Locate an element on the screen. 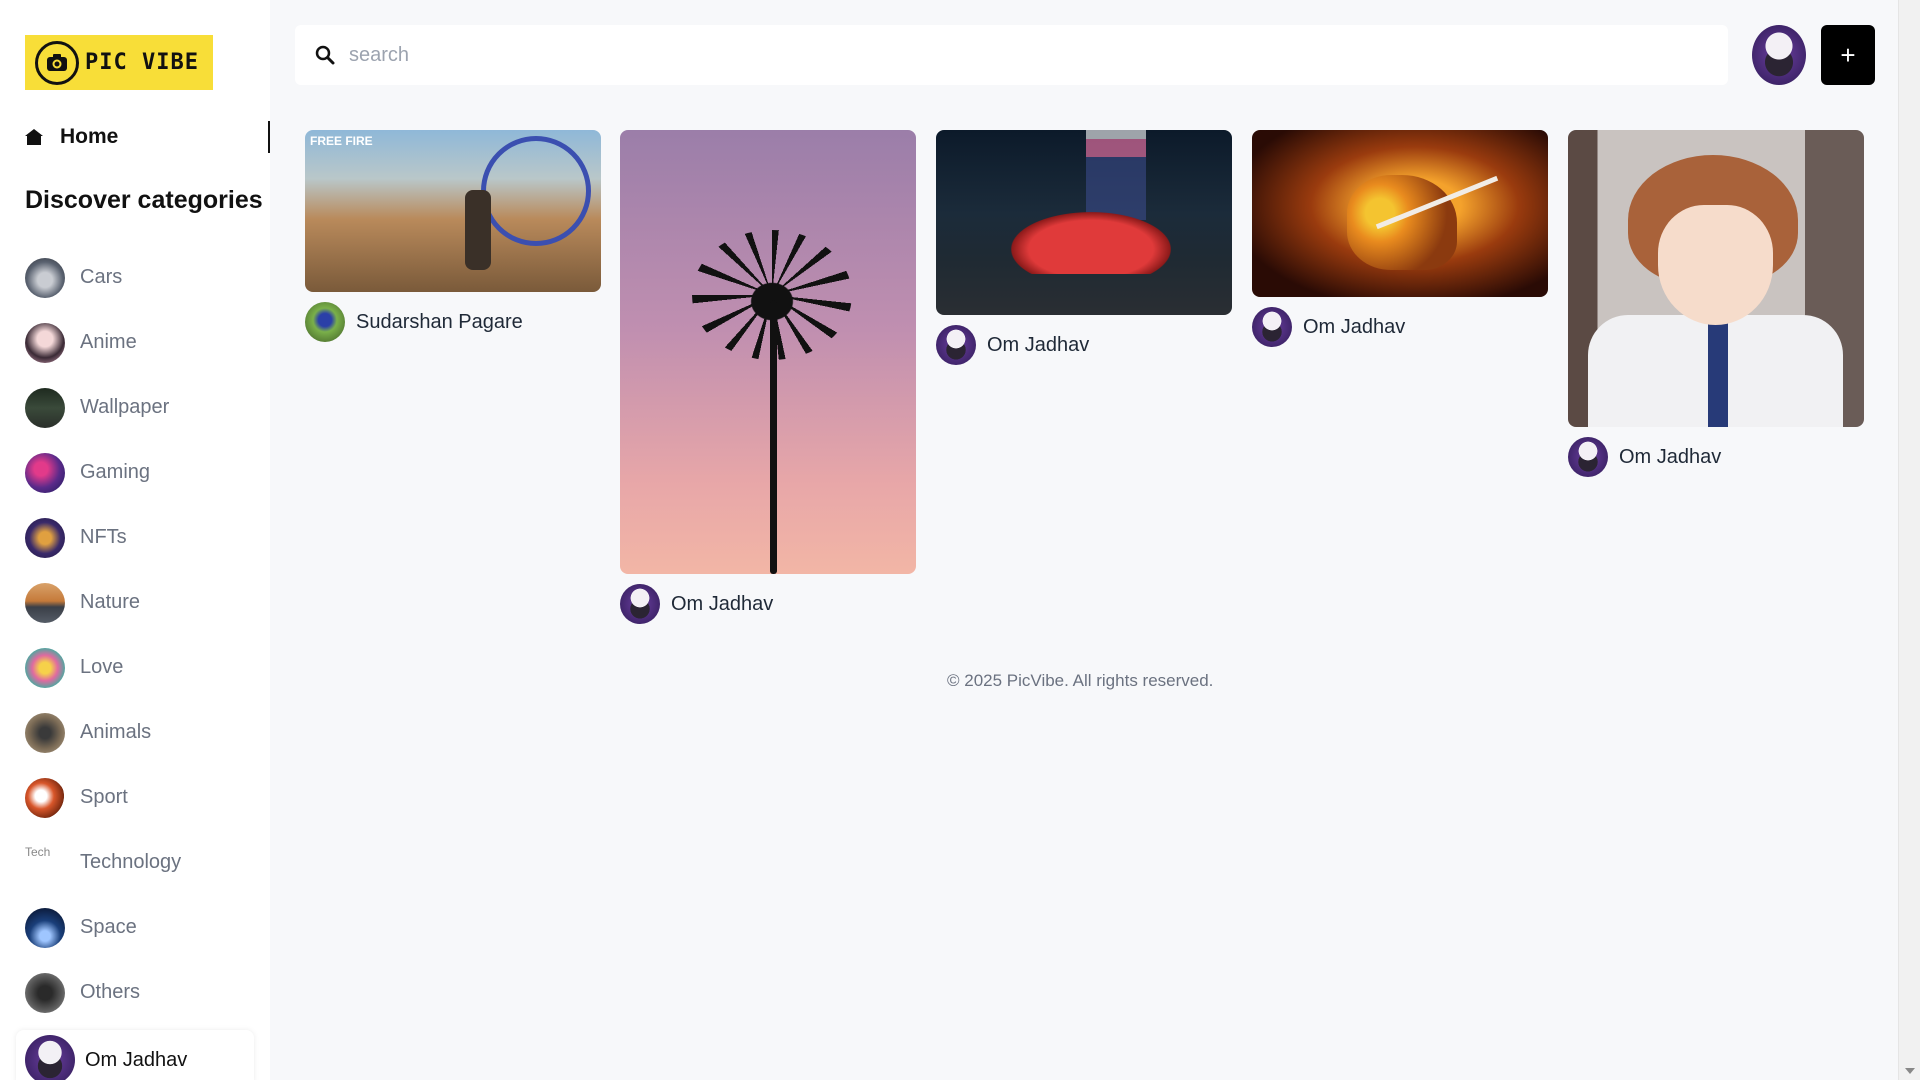 The width and height of the screenshot is (1920, 1080). add-pin-button: + is located at coordinates (1848, 55).